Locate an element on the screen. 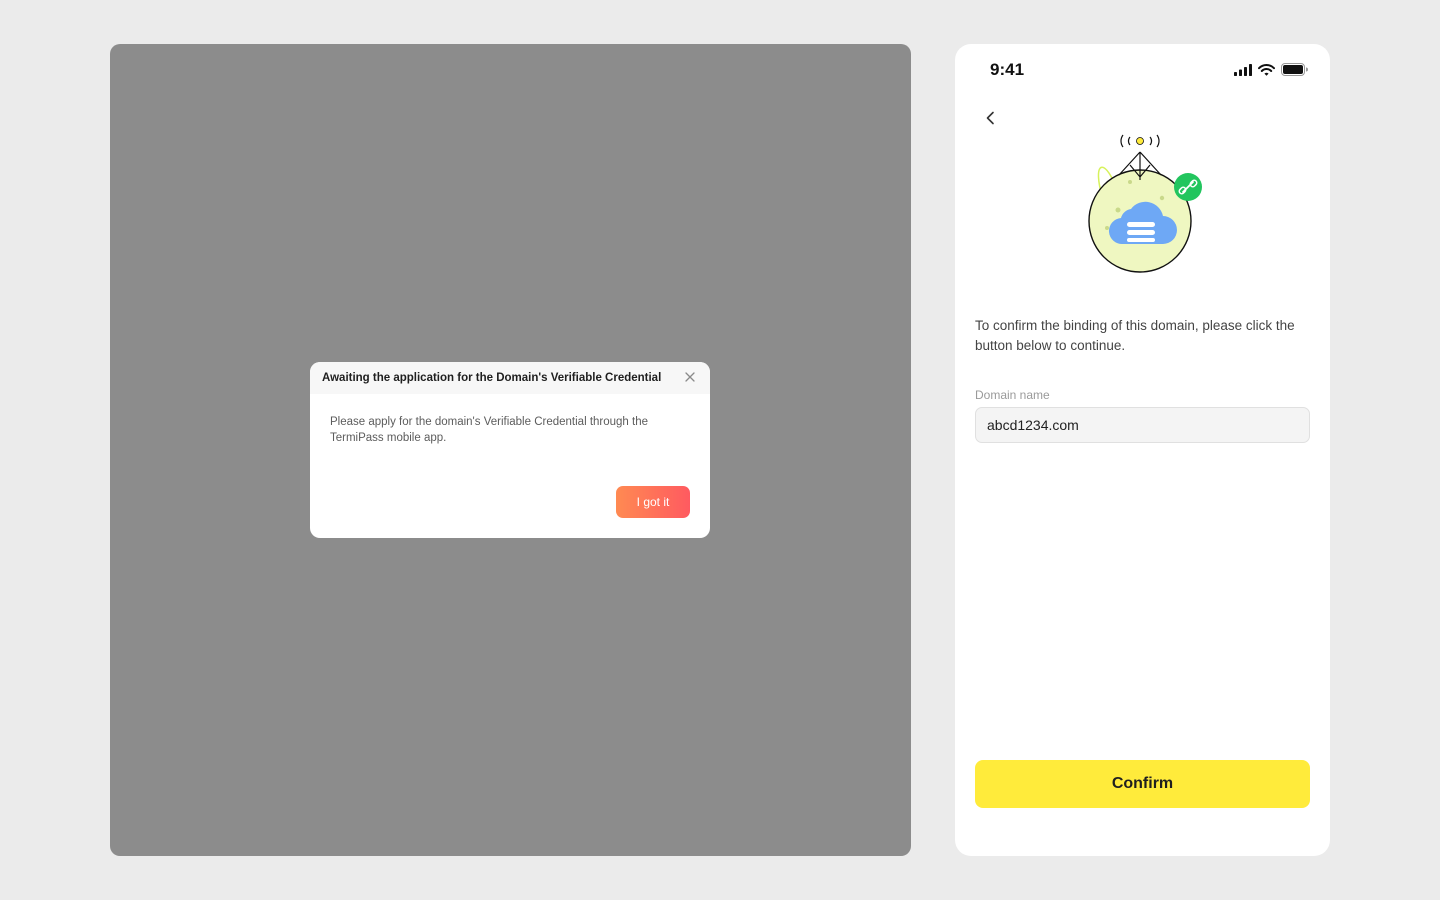  chevron-left-icon is located at coordinates (991, 118).